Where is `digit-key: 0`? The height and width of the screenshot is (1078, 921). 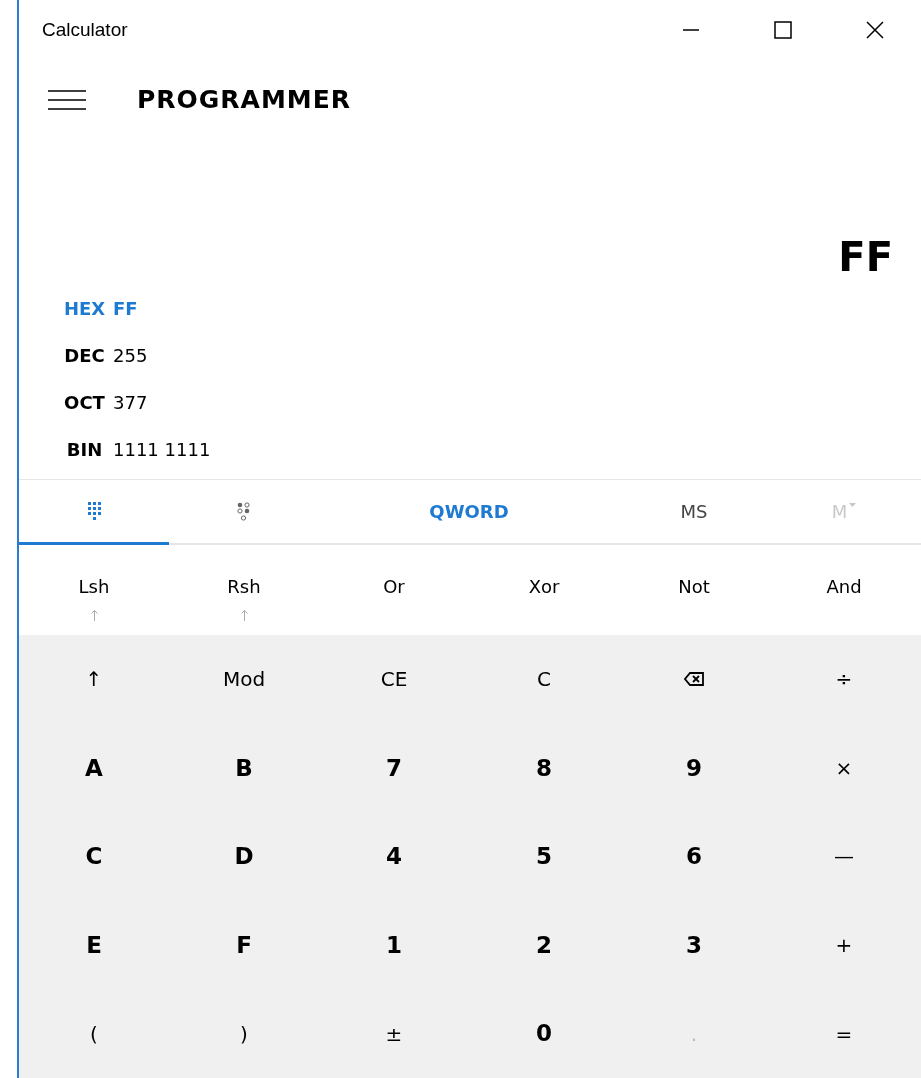 digit-key: 0 is located at coordinates (544, 1033).